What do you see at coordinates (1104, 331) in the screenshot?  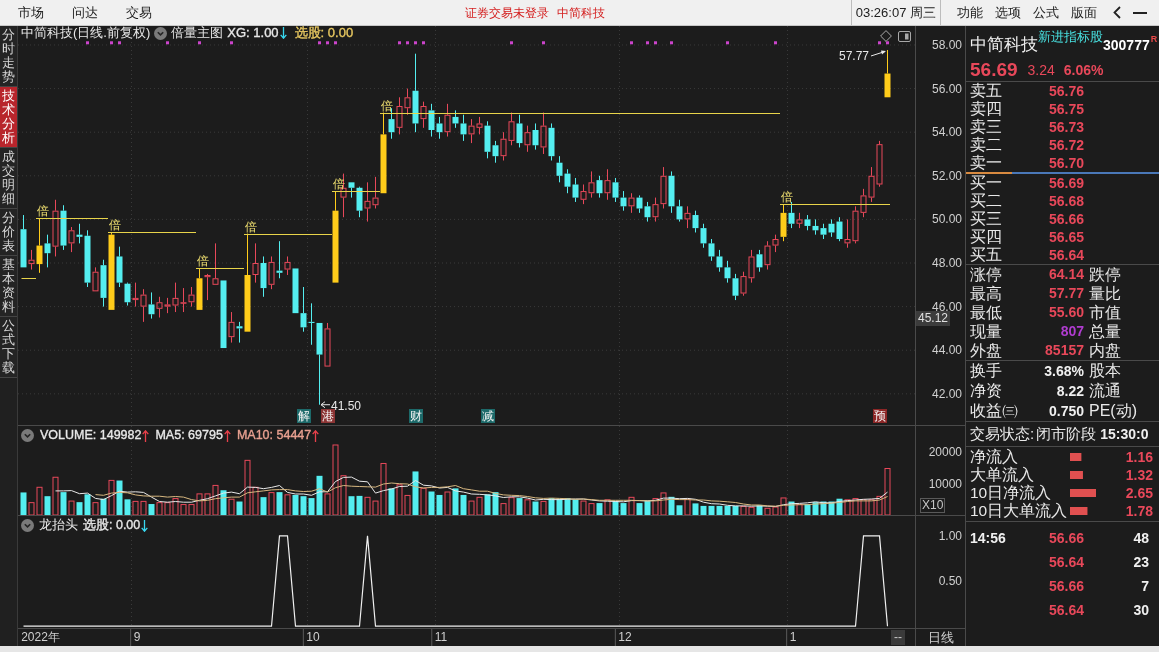 I see `stat-label: 总量` at bounding box center [1104, 331].